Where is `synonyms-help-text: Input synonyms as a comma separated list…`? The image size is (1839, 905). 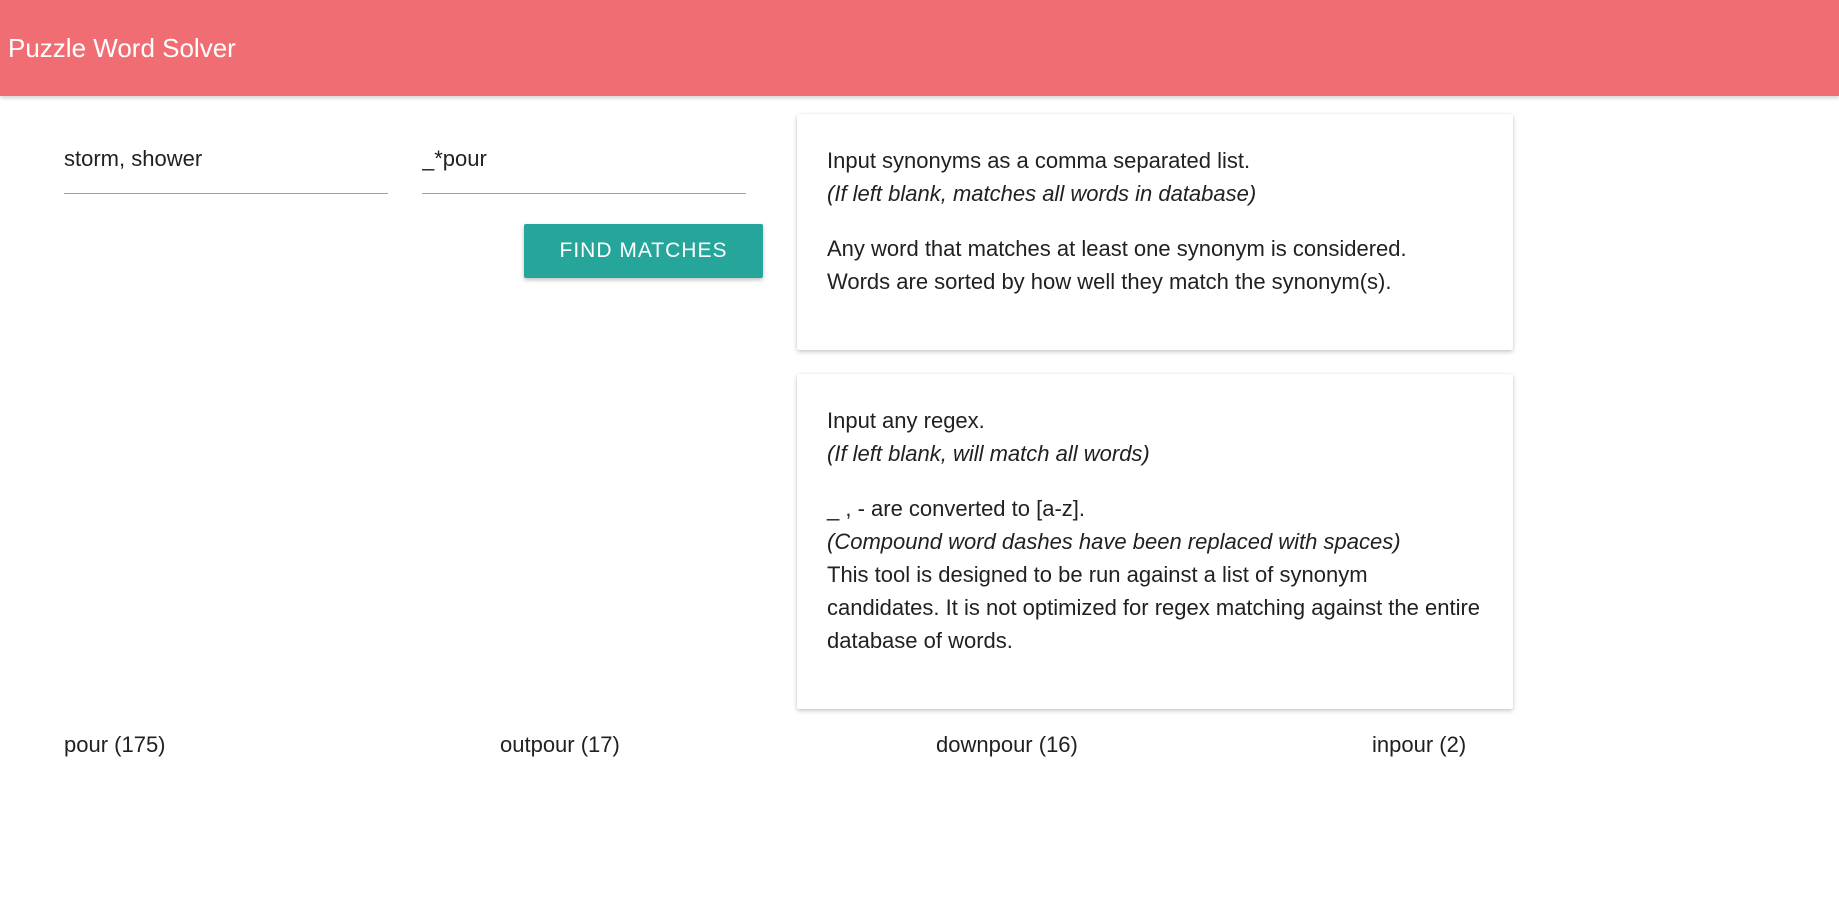 synonyms-help-text: Input synonyms as a comma separated list… is located at coordinates (1155, 177).